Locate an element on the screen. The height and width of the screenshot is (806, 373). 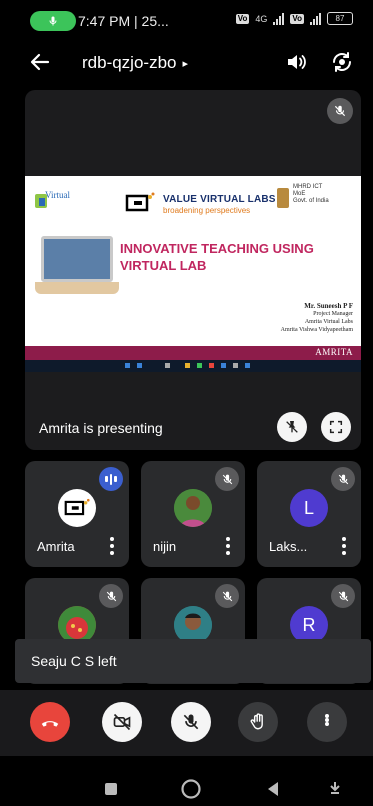
raise-hand-button is located at coordinates (258, 722).